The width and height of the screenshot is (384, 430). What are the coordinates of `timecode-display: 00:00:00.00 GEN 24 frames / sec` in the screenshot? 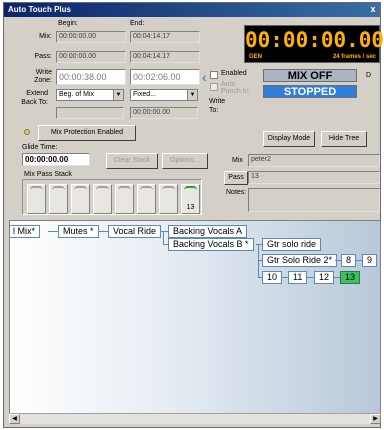 It's located at (314, 44).